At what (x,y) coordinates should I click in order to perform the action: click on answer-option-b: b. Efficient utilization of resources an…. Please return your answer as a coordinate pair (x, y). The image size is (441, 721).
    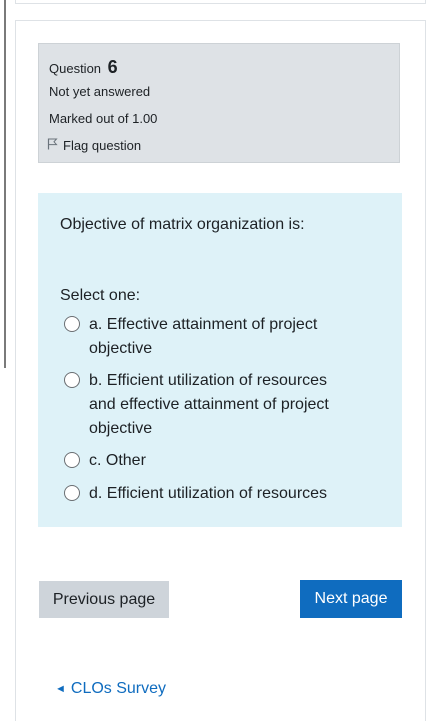
    Looking at the image, I should click on (207, 405).